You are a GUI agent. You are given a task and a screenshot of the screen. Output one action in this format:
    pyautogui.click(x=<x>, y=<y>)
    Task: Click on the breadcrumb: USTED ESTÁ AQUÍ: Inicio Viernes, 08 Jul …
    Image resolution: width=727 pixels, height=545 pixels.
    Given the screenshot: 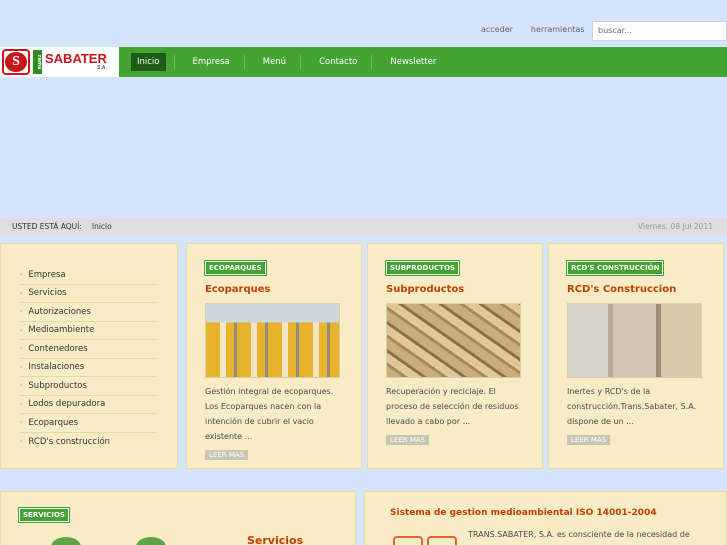 What is the action you would take?
    pyautogui.click(x=363, y=226)
    